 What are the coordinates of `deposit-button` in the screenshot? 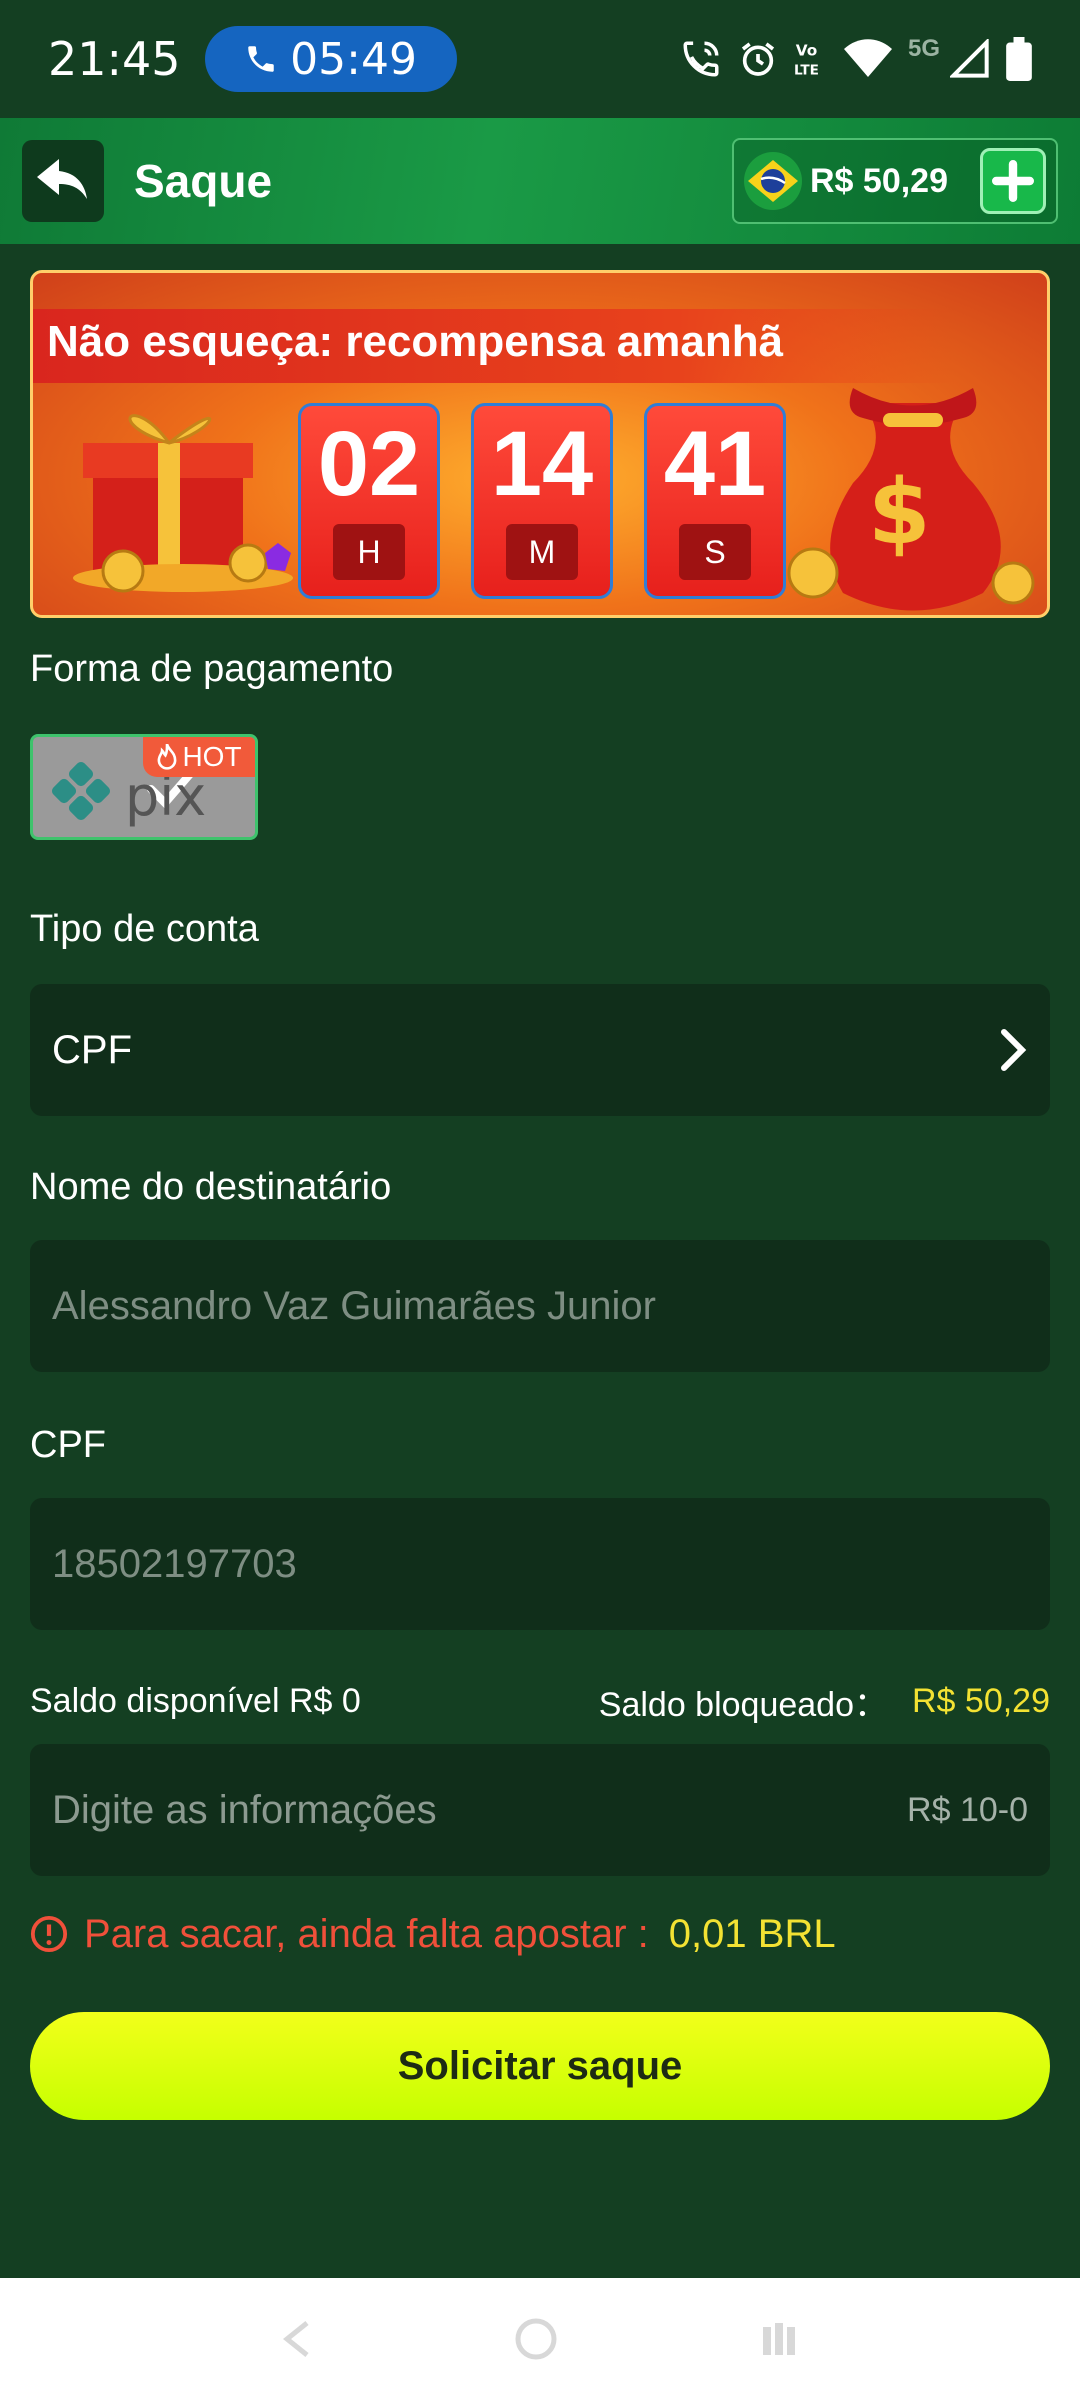 It's located at (1013, 181).